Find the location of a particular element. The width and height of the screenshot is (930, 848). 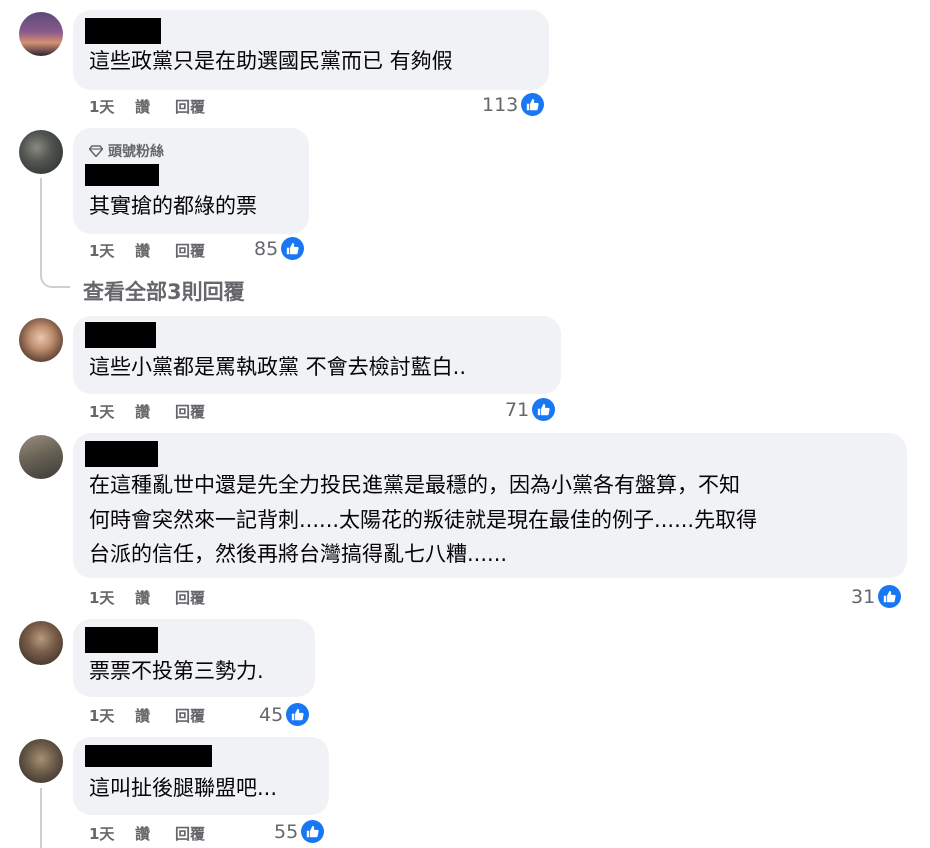

comment-text-line: 何時會突然來一記背刺......太陽花的叛徒就是現在最佳的例子......先取得 is located at coordinates (423, 520).